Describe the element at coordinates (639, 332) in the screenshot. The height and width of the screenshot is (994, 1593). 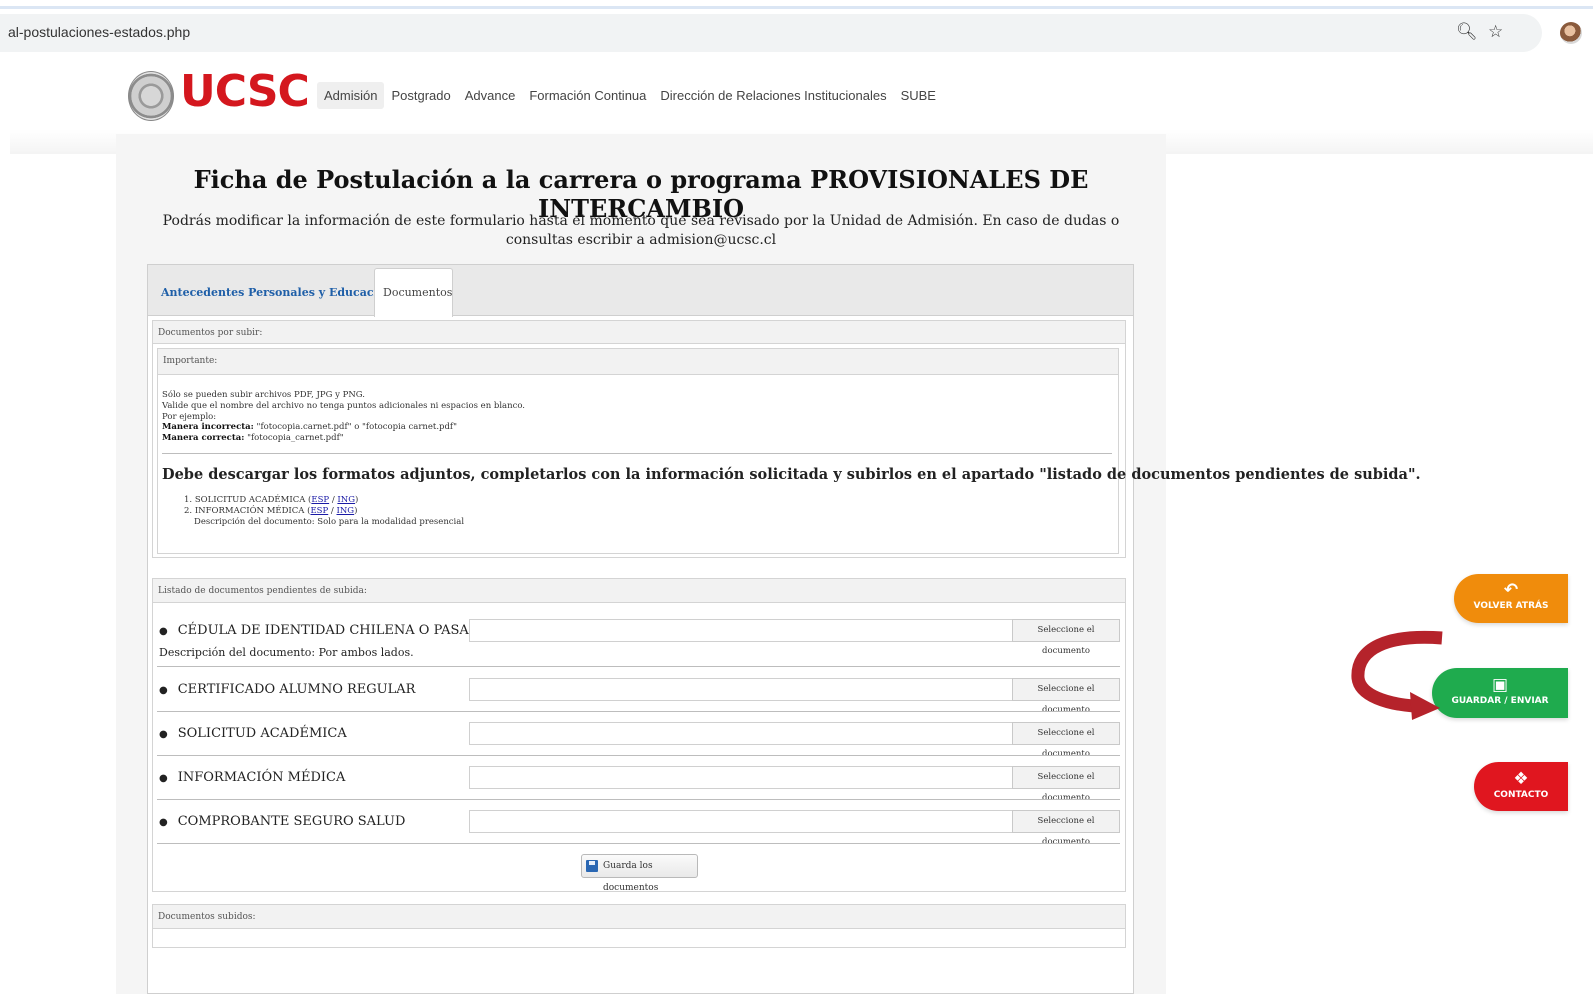
I see `docs-to-upload-heading: Documentos por subir:` at that location.